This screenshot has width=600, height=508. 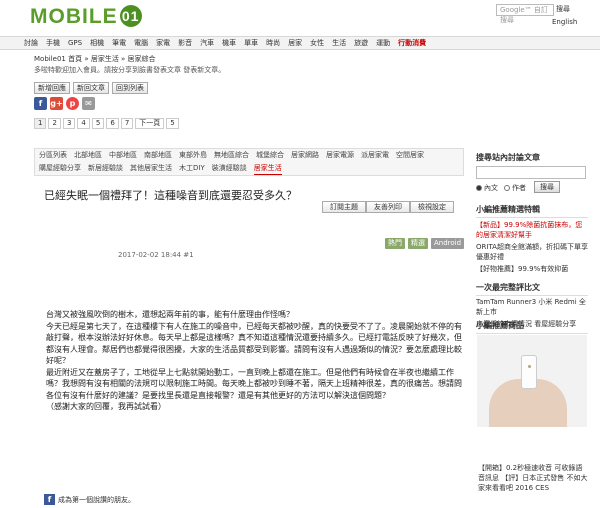 What do you see at coordinates (432, 207) in the screenshot?
I see `post-action-button: 檢視設定` at bounding box center [432, 207].